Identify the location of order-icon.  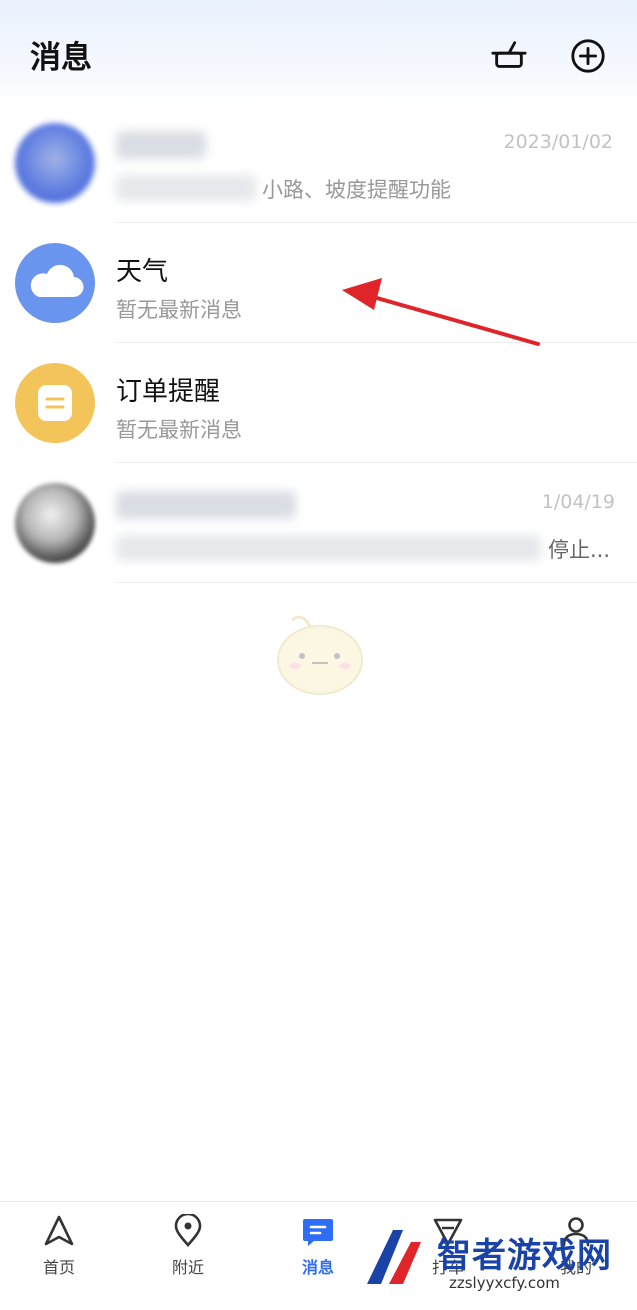
(55, 403).